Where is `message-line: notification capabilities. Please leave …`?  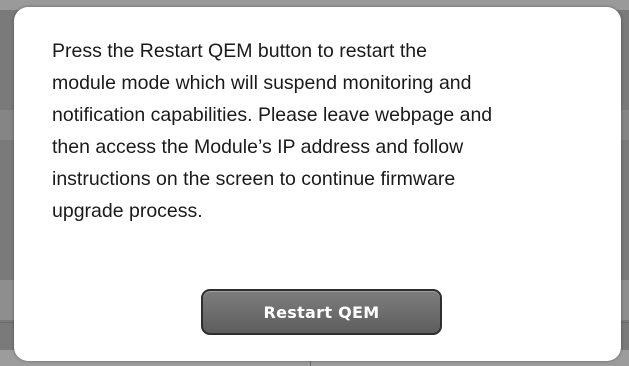
message-line: notification capabilities. Please leave … is located at coordinates (272, 115).